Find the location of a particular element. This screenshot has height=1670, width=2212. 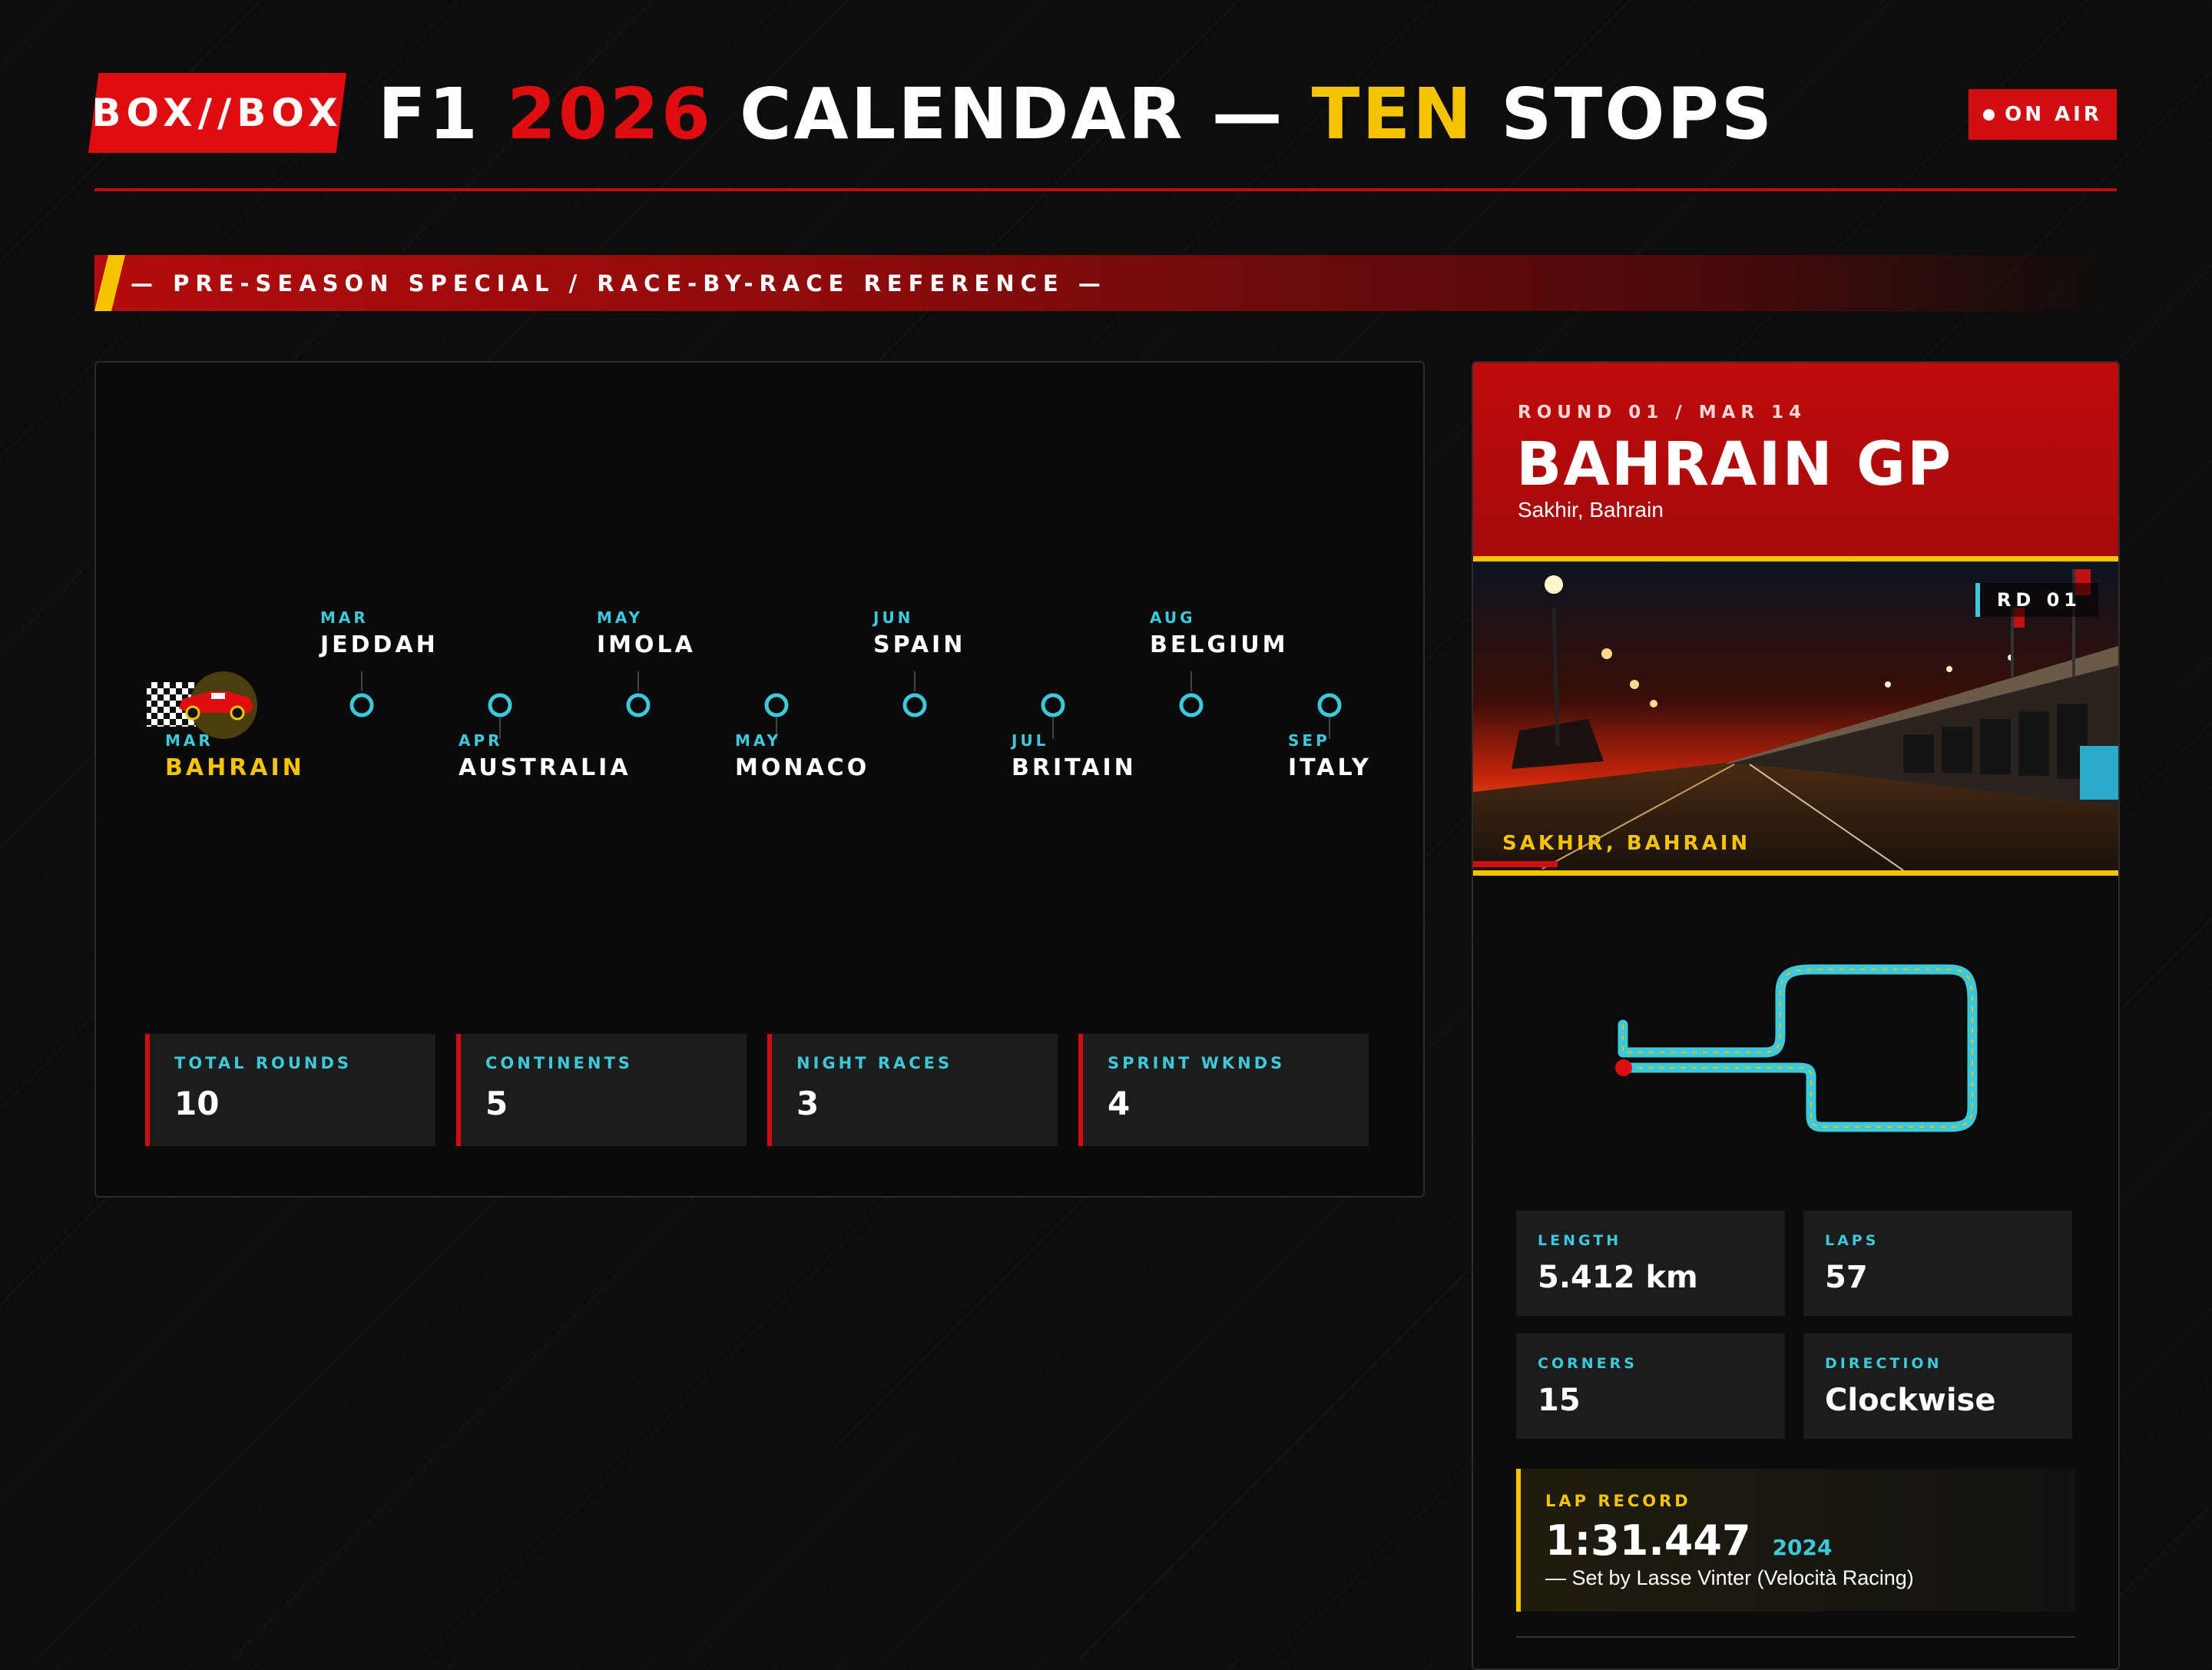

stat-label: TOTAL ROUNDS is located at coordinates (263, 1063).